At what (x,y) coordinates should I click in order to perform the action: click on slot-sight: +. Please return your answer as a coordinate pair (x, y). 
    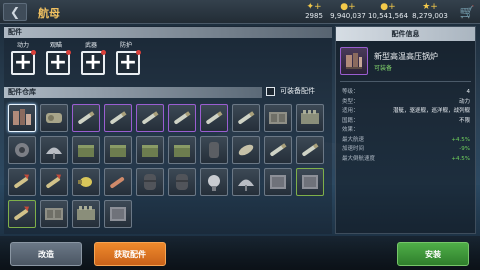
    Looking at the image, I should click on (58, 62).